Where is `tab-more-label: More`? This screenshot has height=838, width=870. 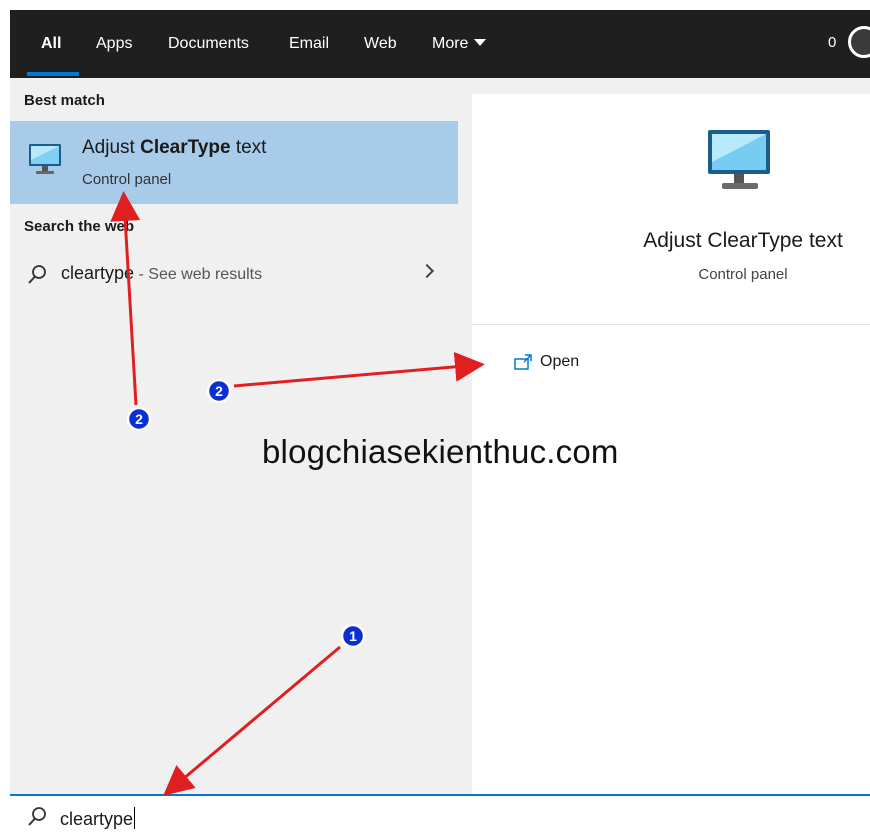 tab-more-label: More is located at coordinates (450, 43).